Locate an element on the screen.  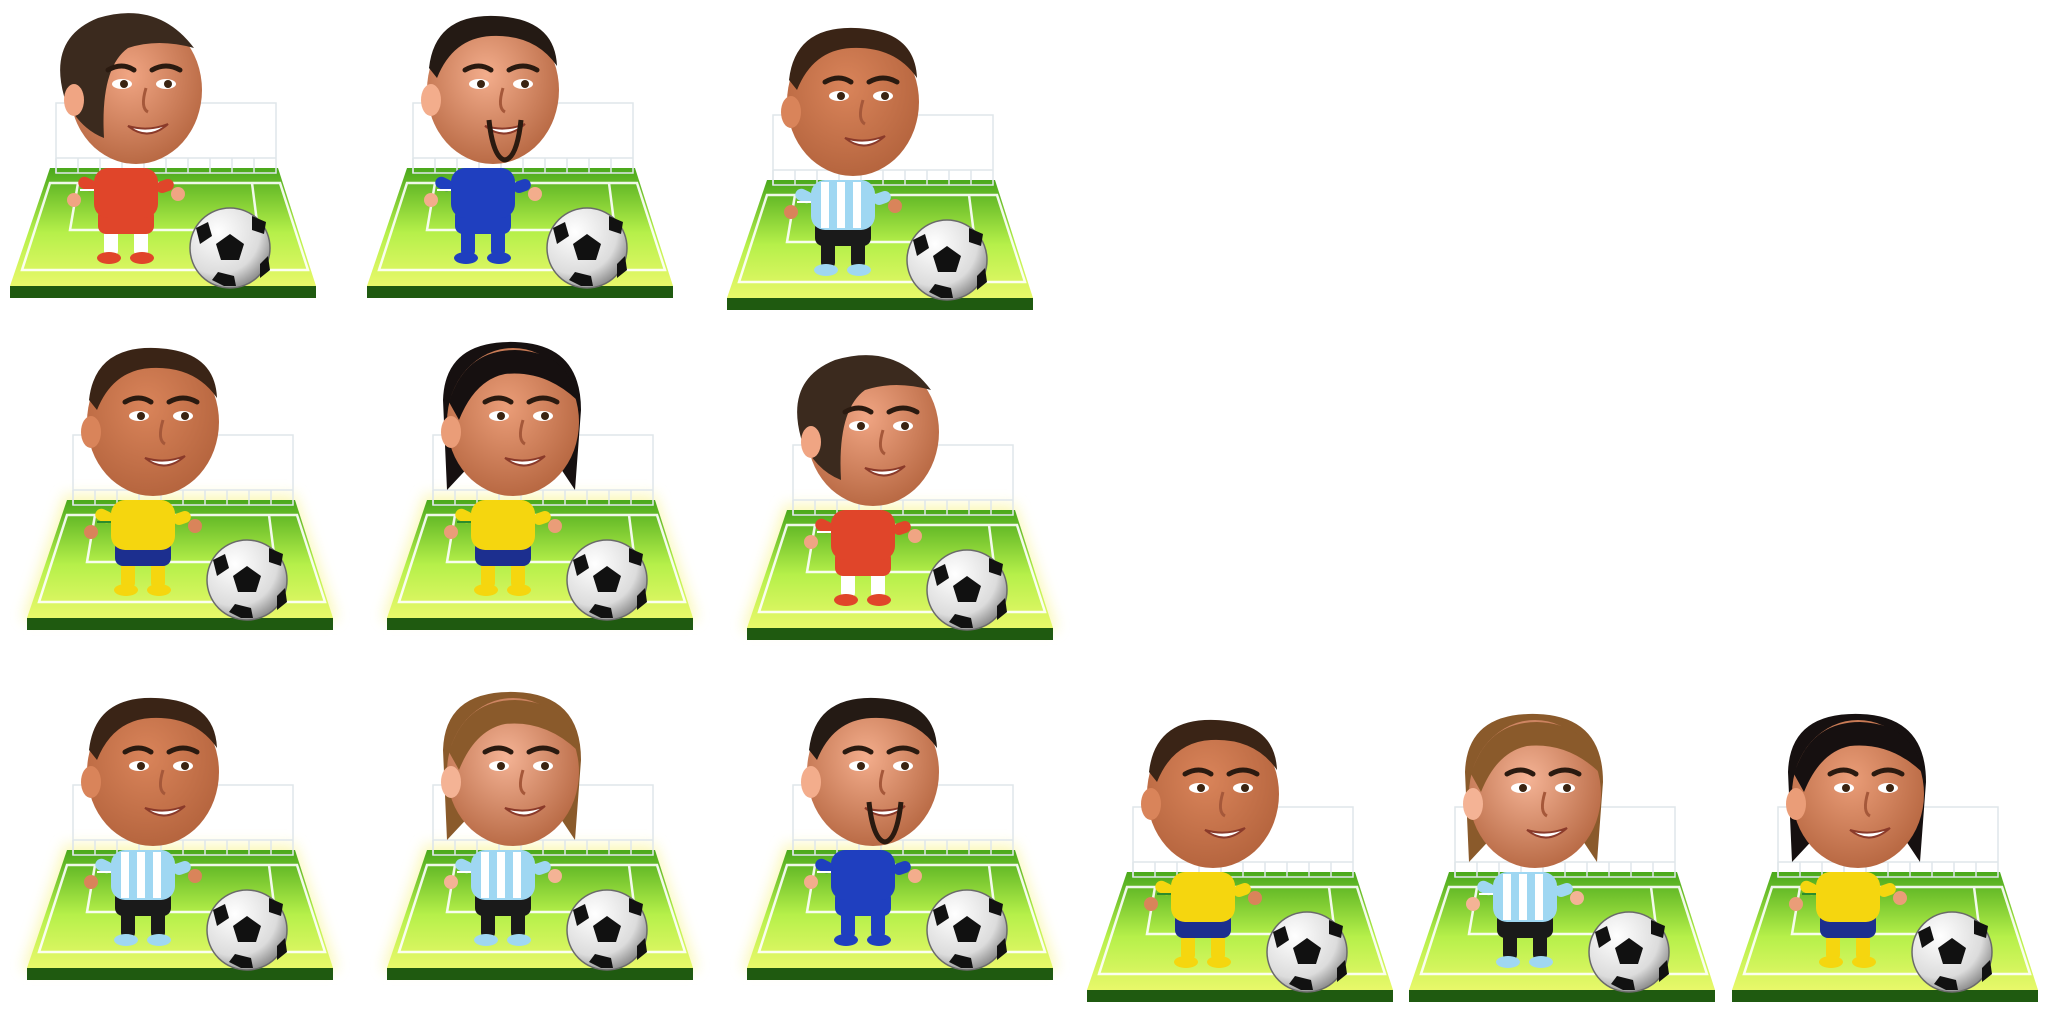
player-tile-red-curly-hair-glow is located at coordinates (904, 500).